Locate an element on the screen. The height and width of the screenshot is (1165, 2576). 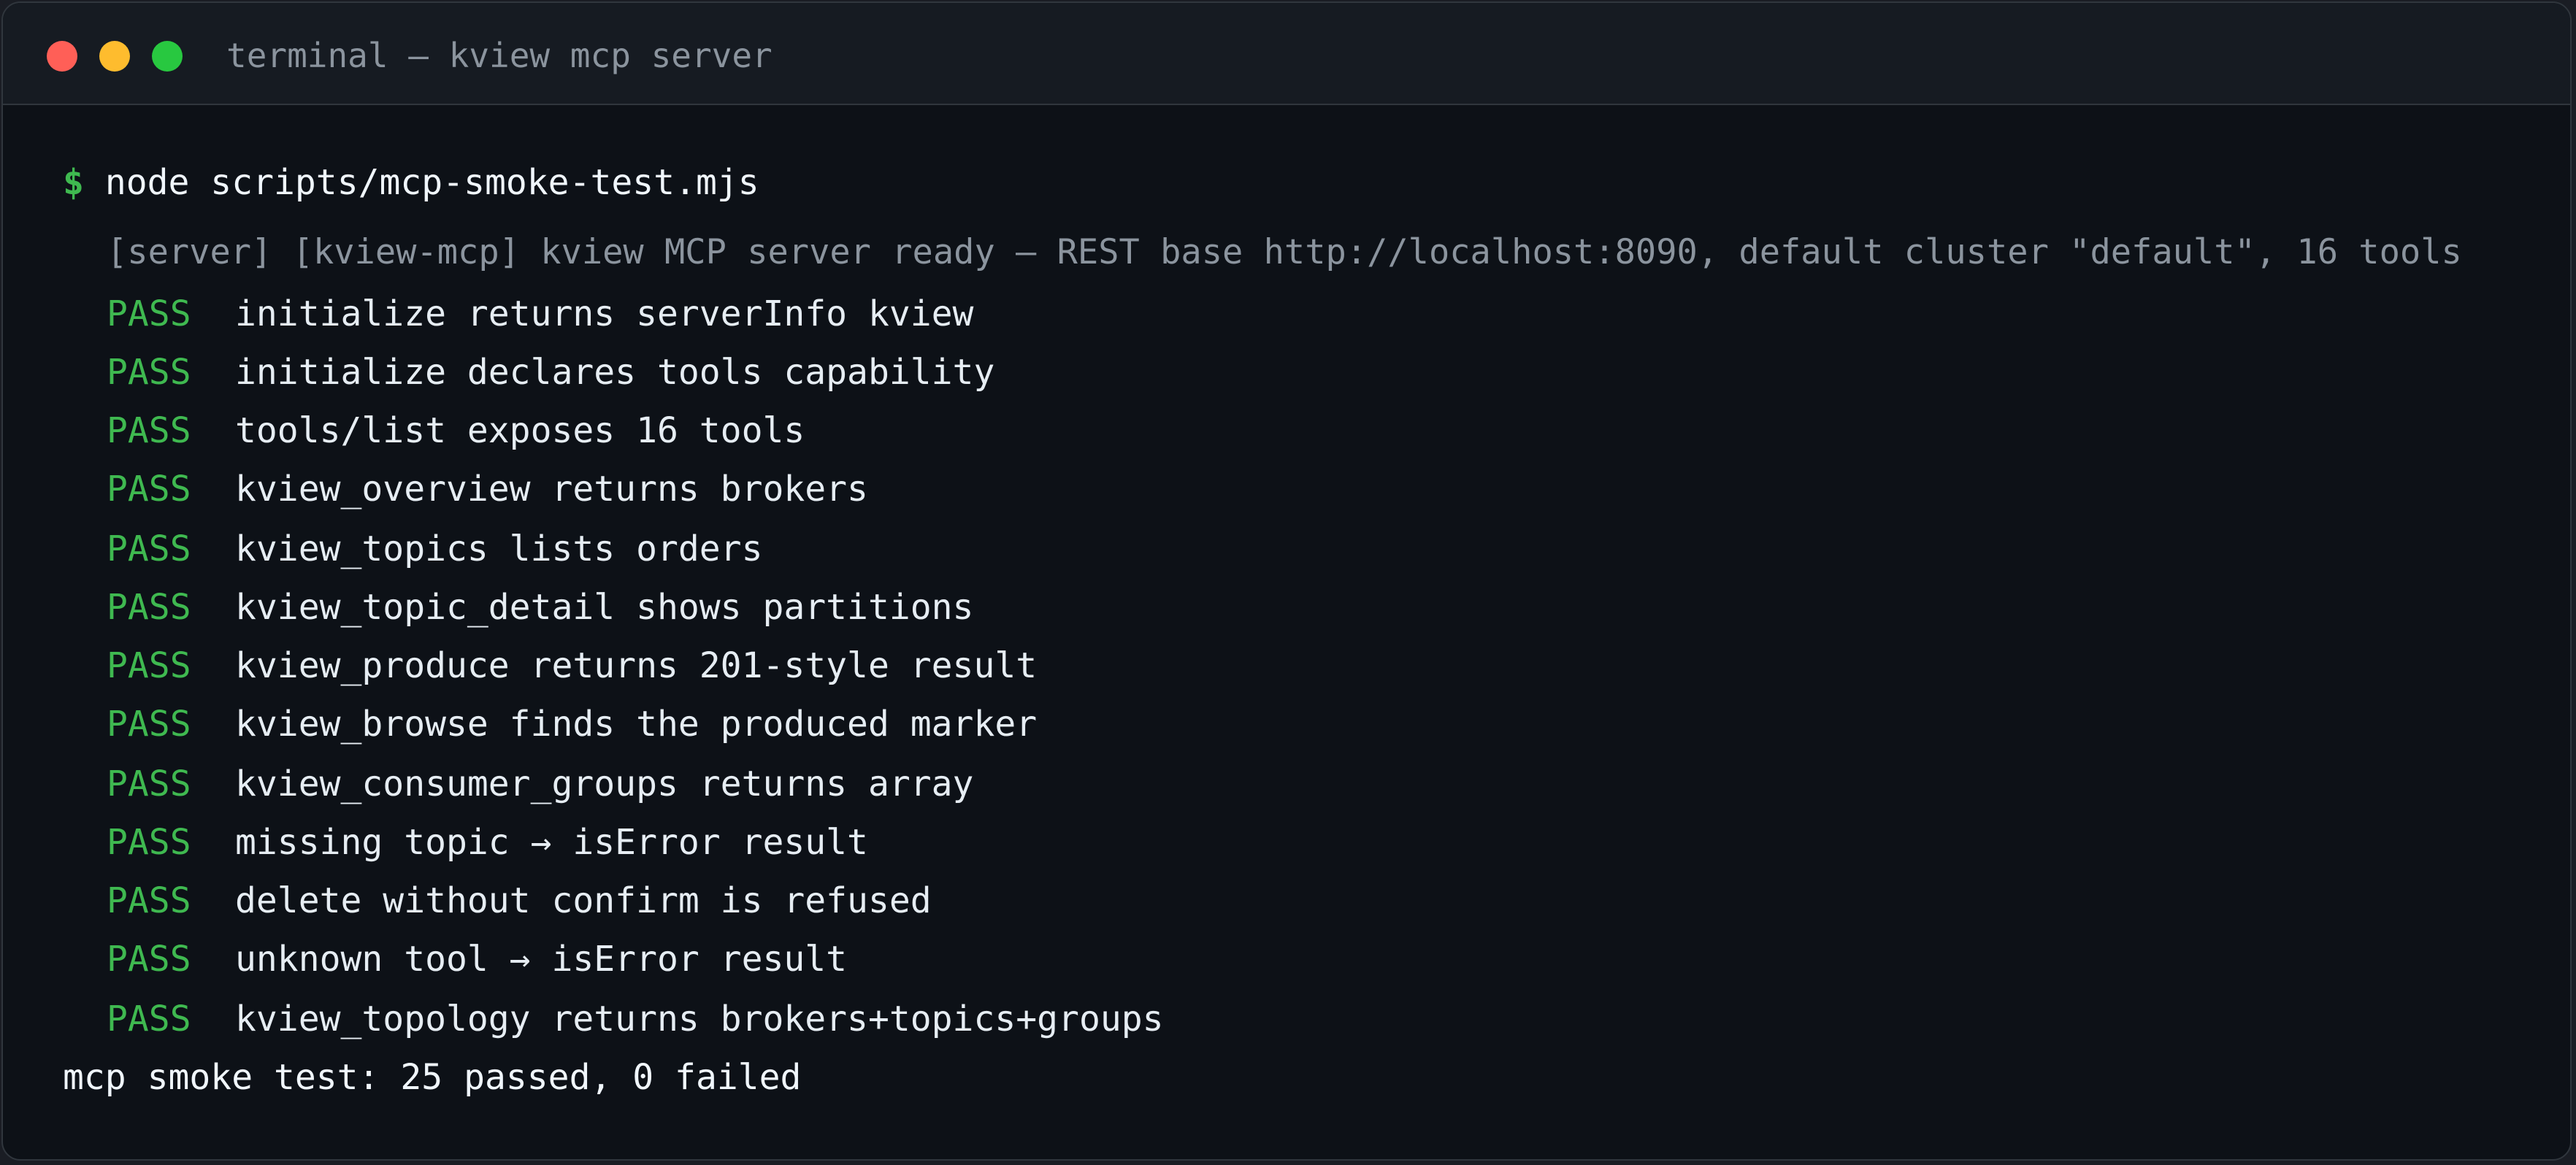
result-text: kview_topic_detail shows partitions is located at coordinates (604, 607).